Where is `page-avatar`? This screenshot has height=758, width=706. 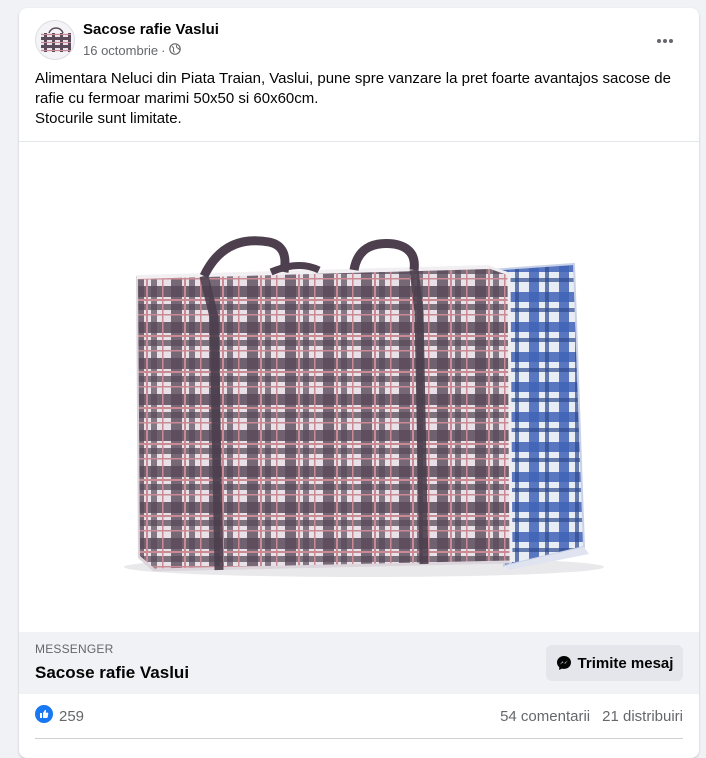
page-avatar is located at coordinates (55, 40).